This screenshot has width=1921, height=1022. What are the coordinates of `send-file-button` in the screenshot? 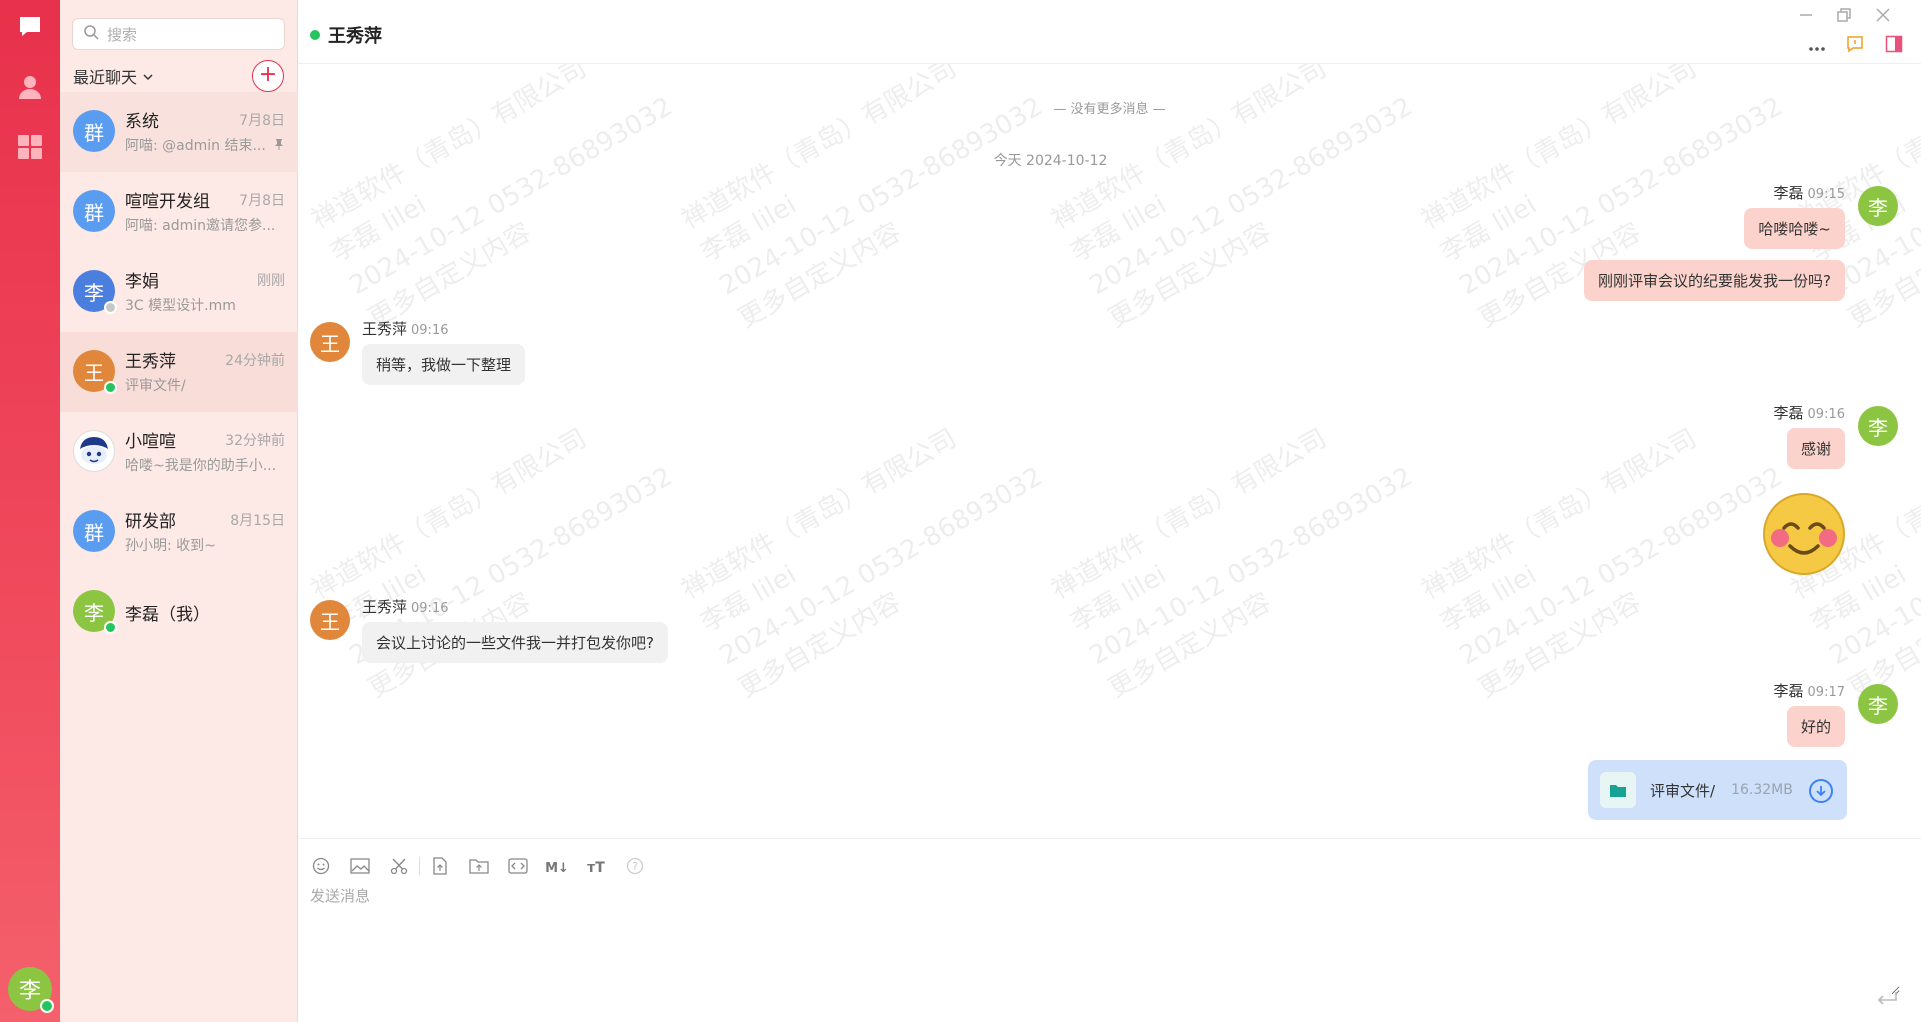 It's located at (440, 868).